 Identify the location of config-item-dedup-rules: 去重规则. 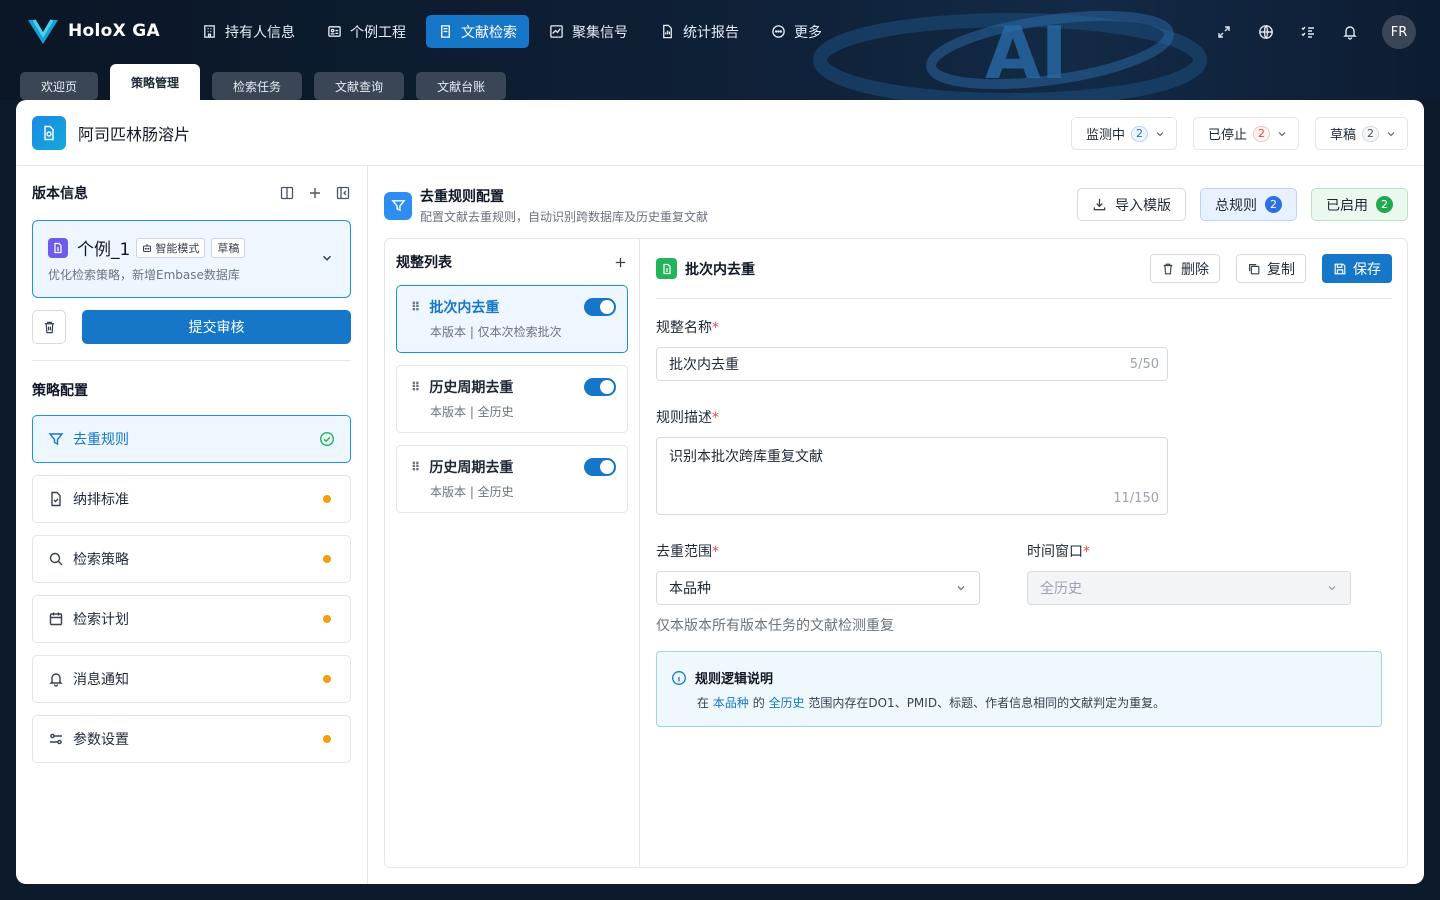
(191, 439).